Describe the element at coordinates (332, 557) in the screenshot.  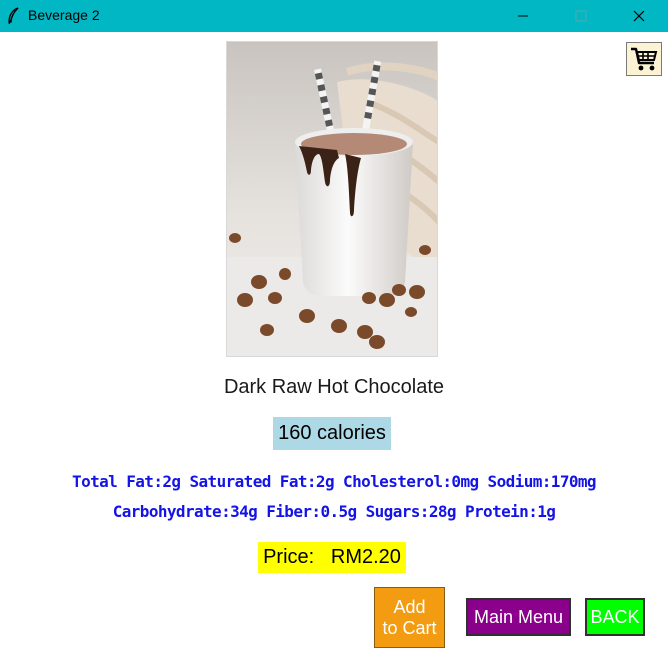
I see `price-label: Price: RM2.20` at that location.